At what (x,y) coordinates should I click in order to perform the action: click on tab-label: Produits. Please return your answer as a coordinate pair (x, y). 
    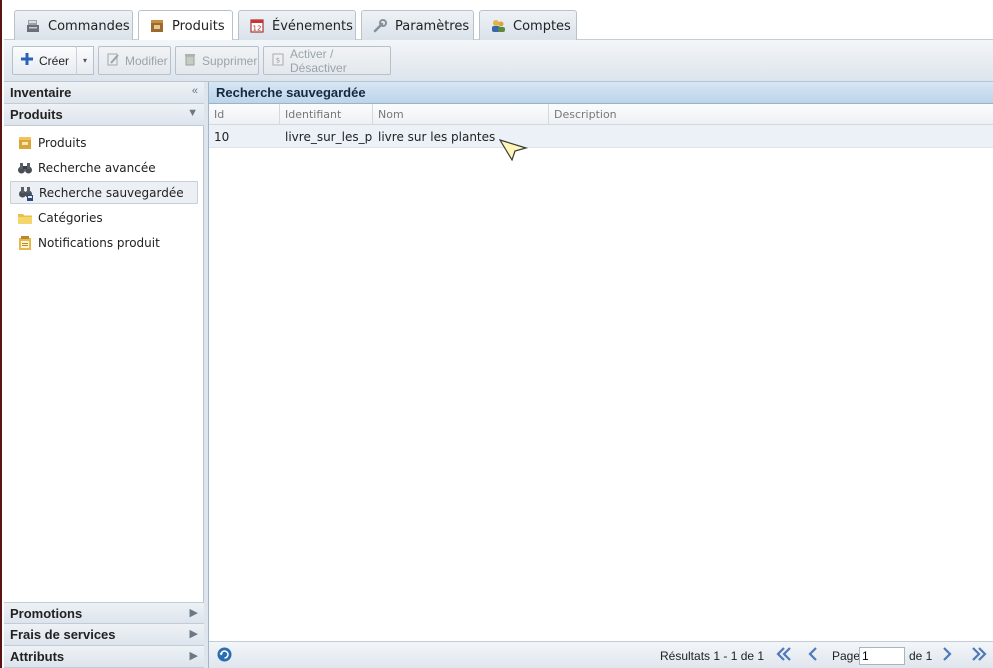
    Looking at the image, I should click on (198, 26).